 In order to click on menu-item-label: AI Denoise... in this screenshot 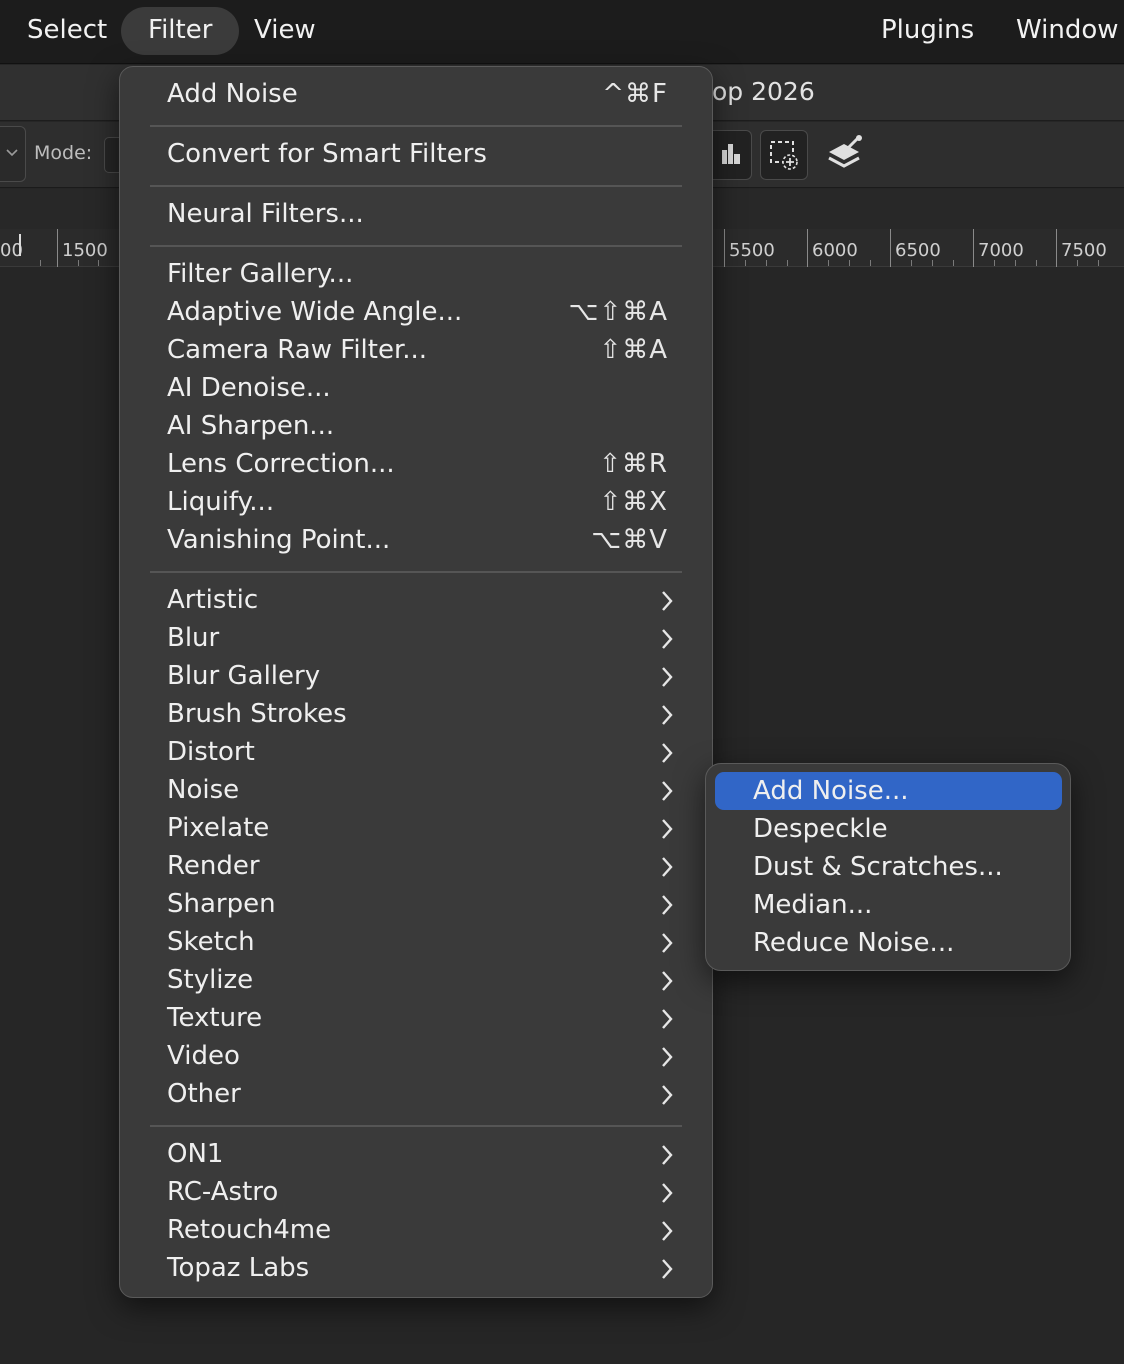, I will do `click(249, 388)`.